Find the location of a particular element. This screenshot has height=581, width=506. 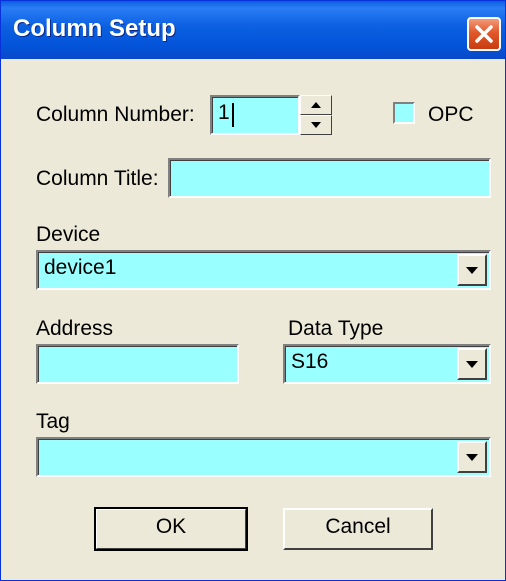

arrow-down-icon is located at coordinates (316, 125).